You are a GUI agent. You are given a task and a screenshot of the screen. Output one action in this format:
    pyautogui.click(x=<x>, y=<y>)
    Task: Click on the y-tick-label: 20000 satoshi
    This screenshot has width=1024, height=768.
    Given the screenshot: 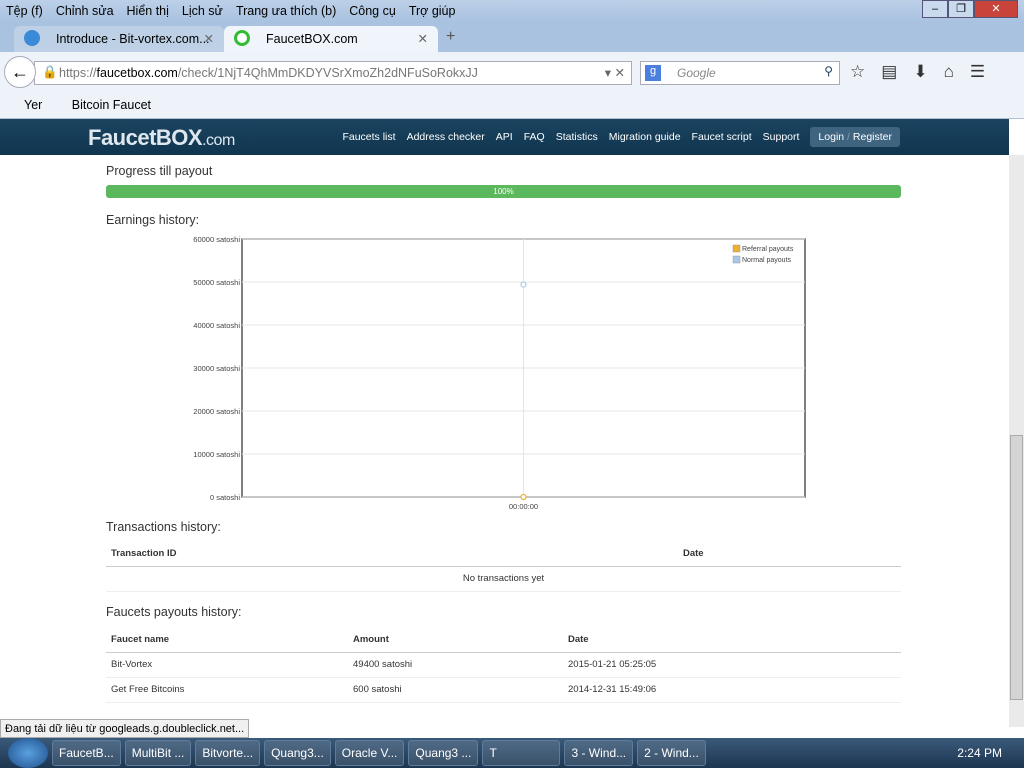 What is the action you would take?
    pyautogui.click(x=216, y=411)
    